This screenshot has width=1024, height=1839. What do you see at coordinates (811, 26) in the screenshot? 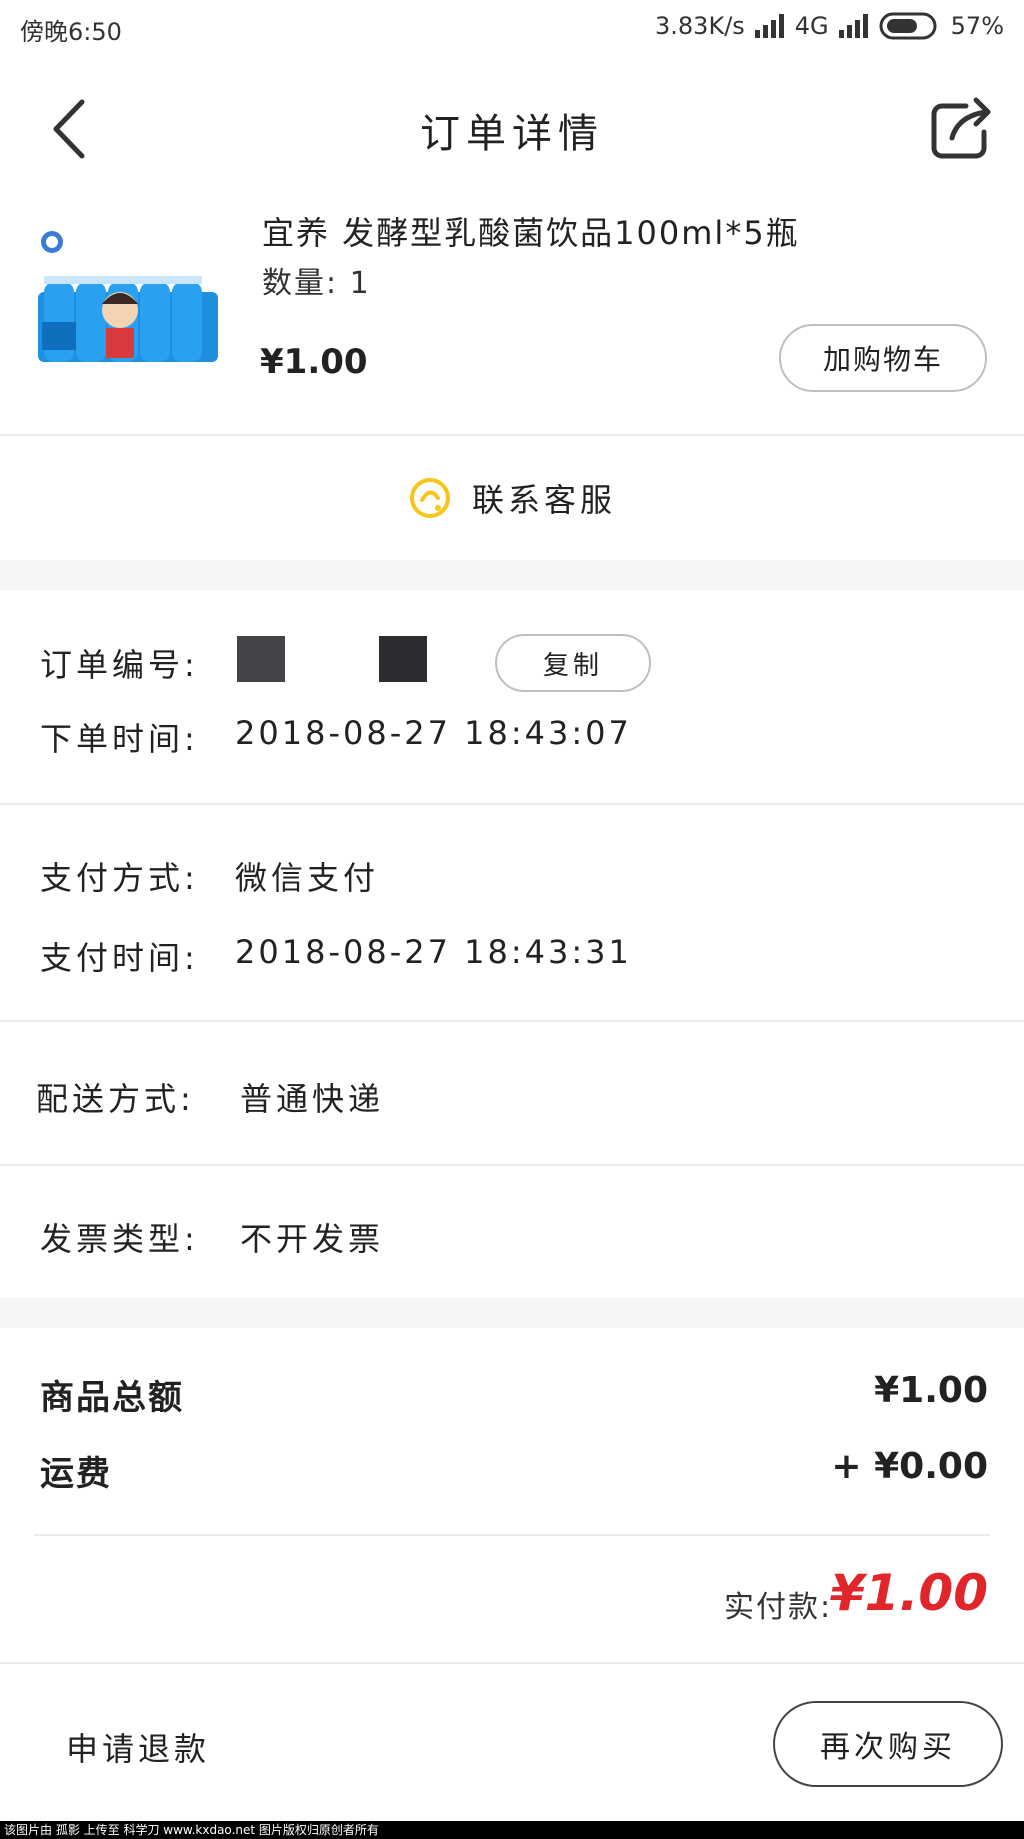
I see `network-type: 4G` at bounding box center [811, 26].